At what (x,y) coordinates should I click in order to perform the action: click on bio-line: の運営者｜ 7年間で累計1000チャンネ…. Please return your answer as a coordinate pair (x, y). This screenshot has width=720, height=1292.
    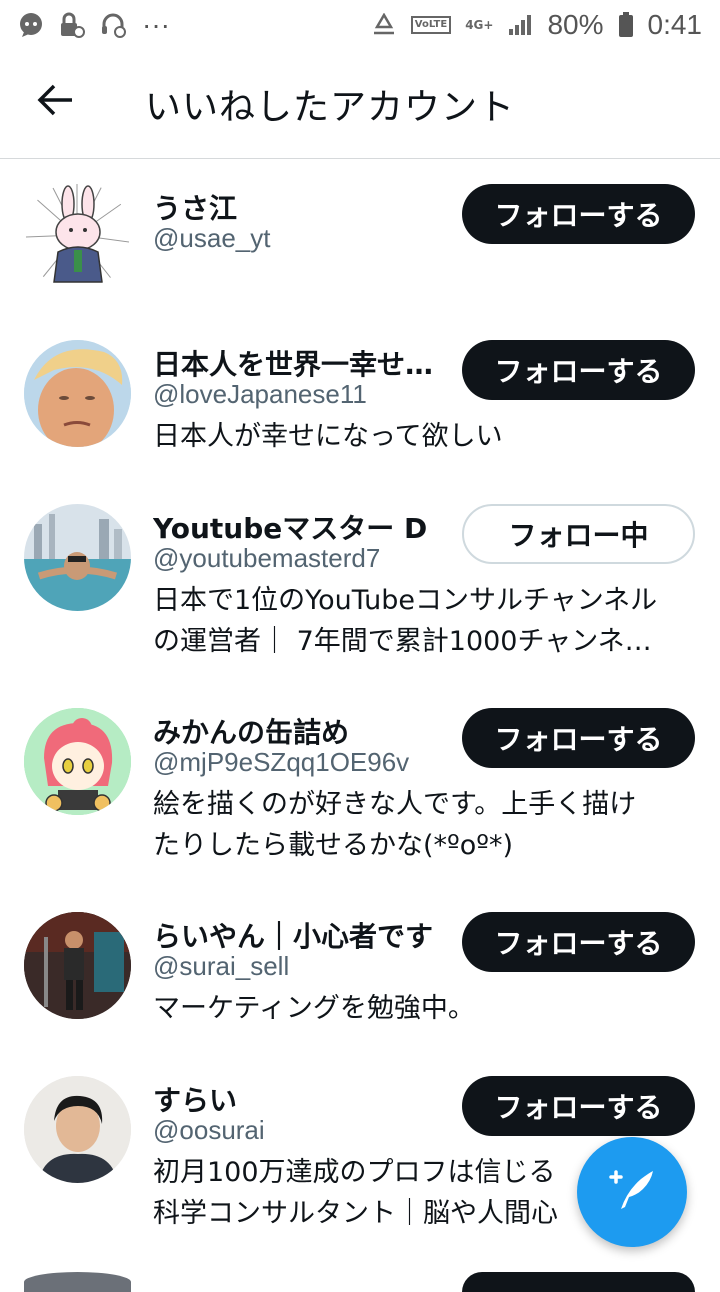
    Looking at the image, I should click on (402, 641).